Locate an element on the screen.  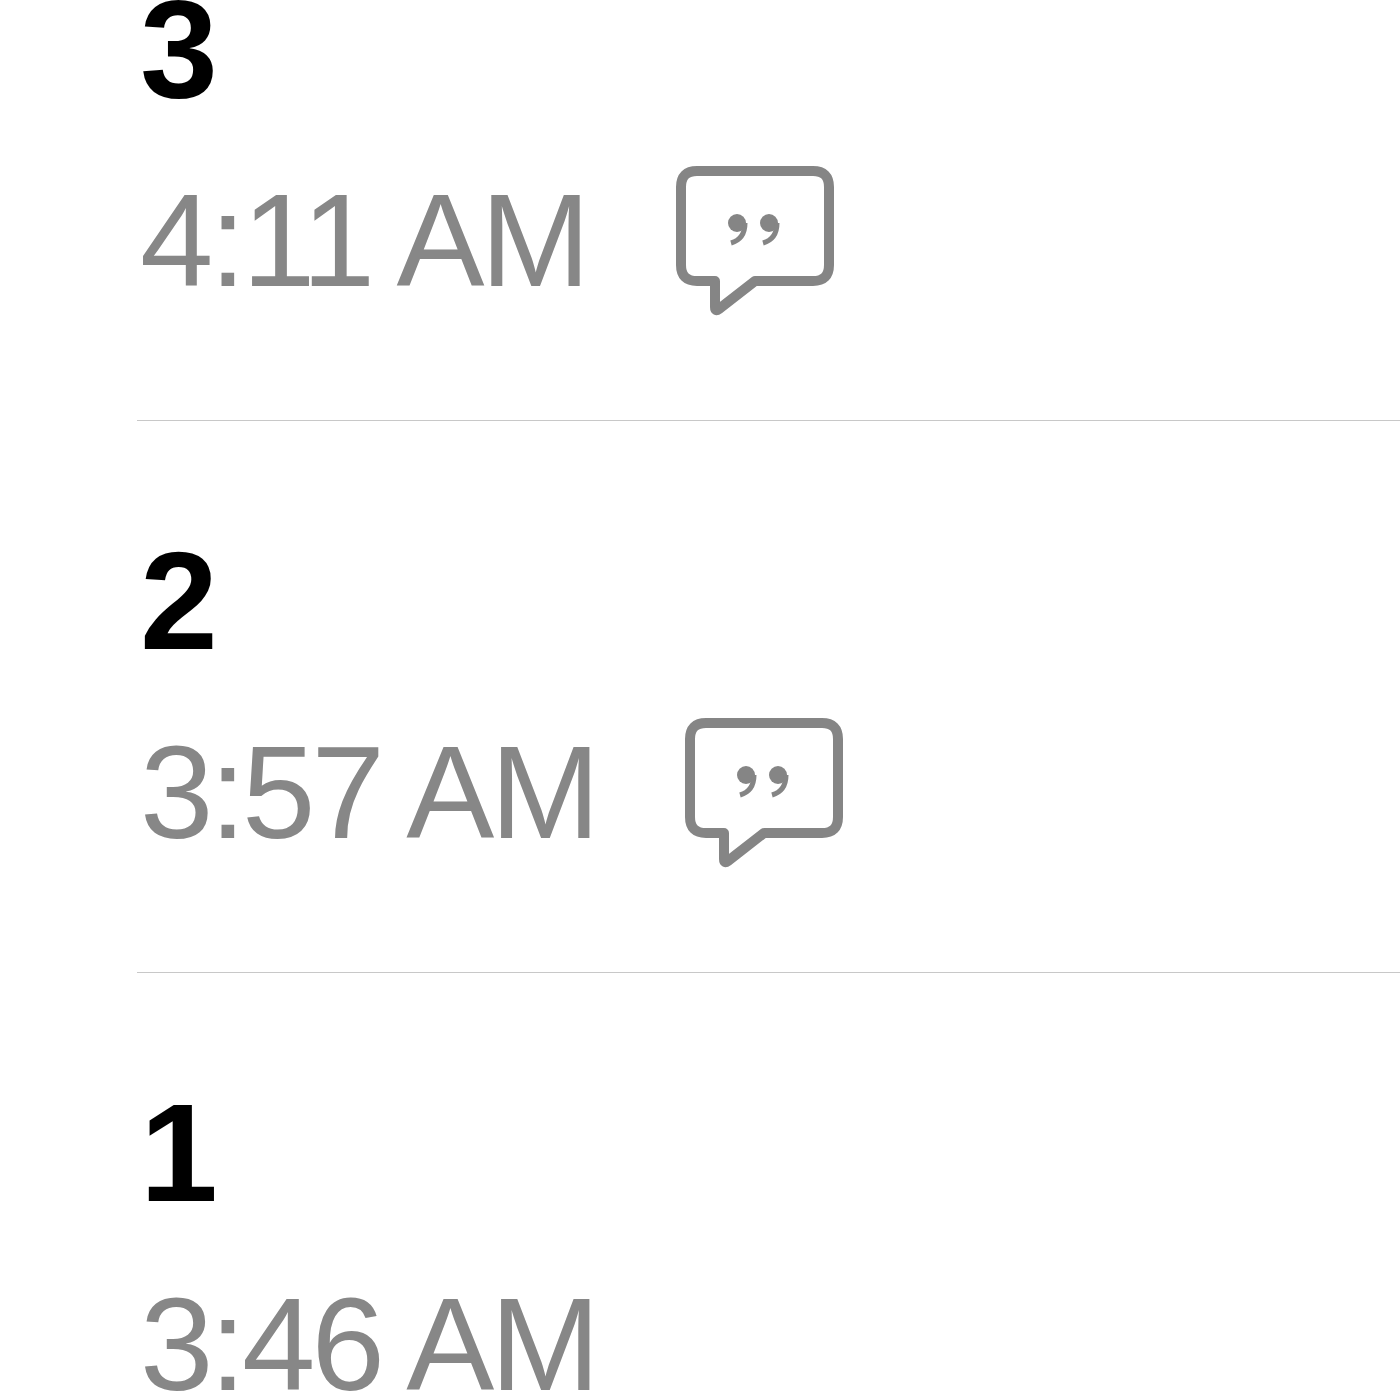
entry-time: 3:57 AM is located at coordinates (368, 793).